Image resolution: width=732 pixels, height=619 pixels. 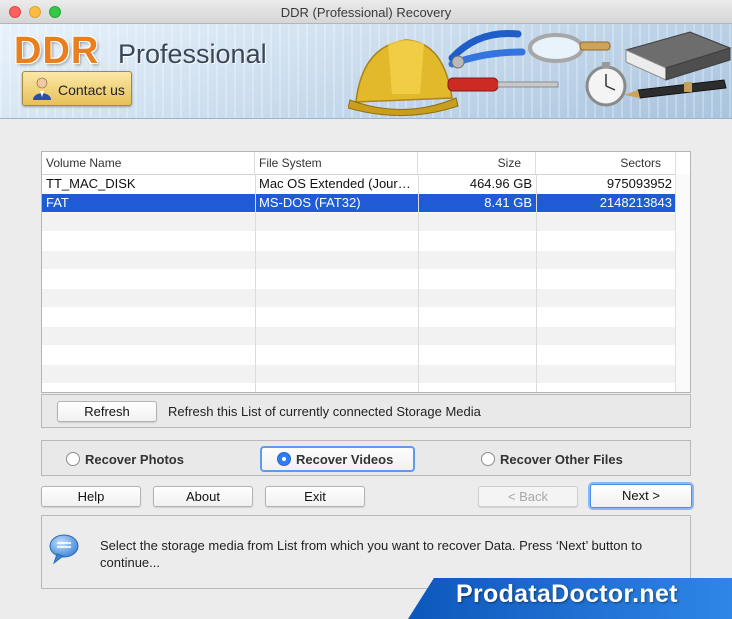 What do you see at coordinates (315, 496) in the screenshot?
I see `exit-button: Exit` at bounding box center [315, 496].